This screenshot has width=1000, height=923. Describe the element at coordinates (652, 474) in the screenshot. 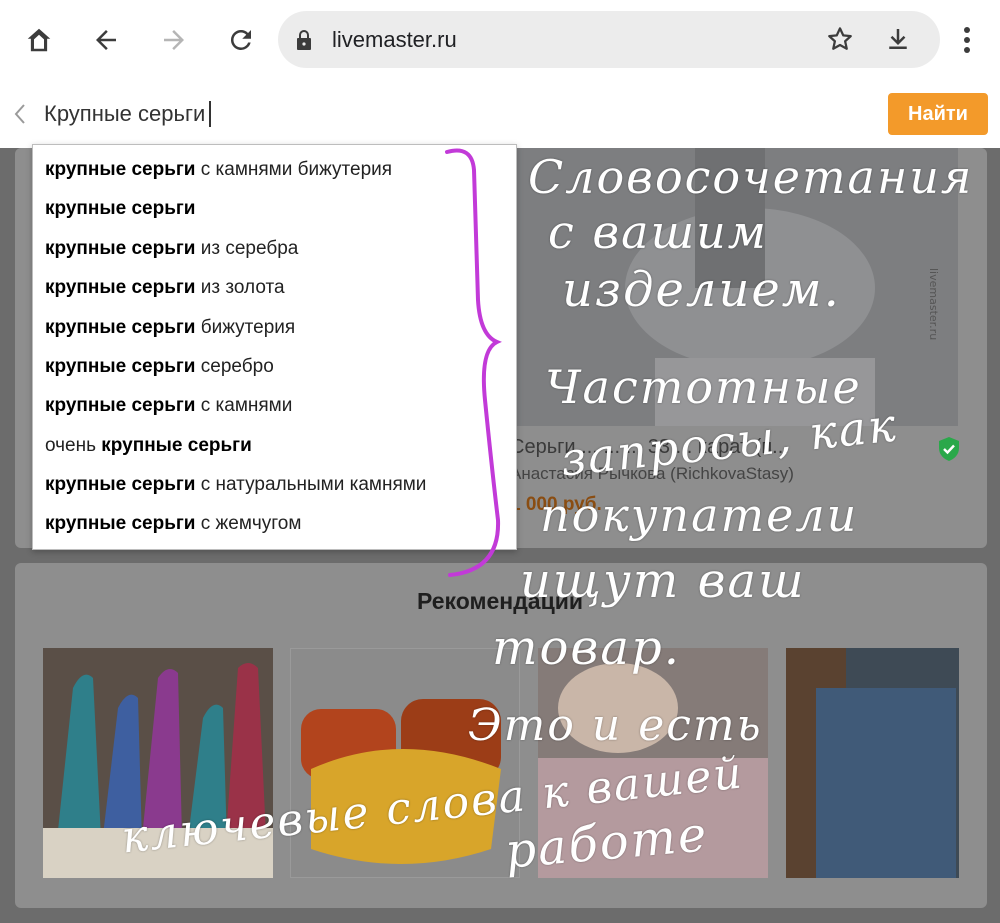

I see `product-author: Анастасия Рычкова (RichkovaStasy)` at that location.